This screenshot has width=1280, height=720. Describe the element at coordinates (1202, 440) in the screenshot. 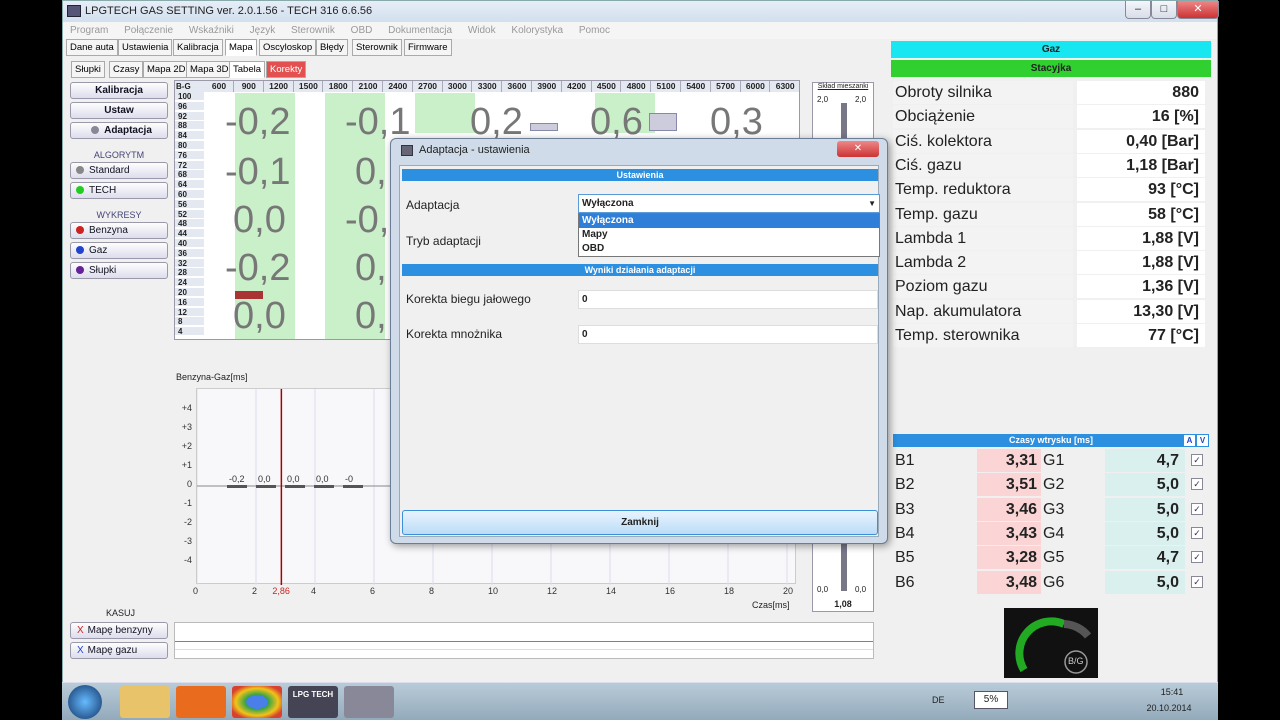

I see `inj-v-button: V` at that location.